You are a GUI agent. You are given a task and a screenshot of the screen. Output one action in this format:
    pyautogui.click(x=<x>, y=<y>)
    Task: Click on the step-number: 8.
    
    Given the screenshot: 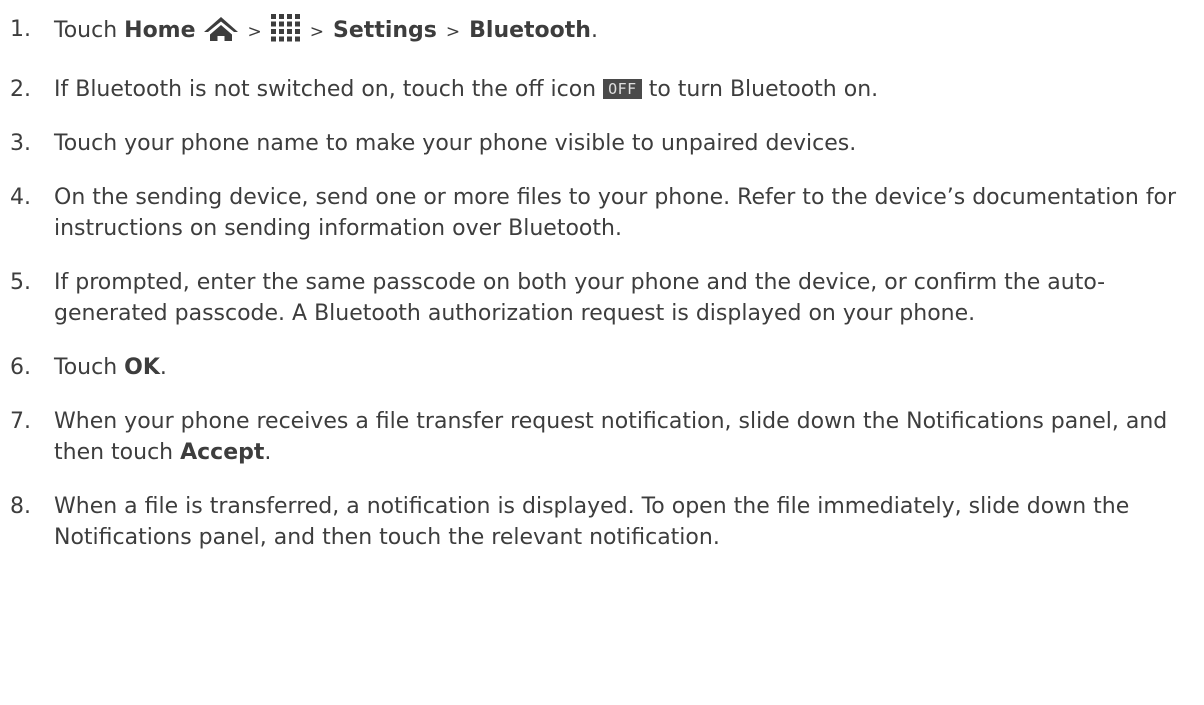 What is the action you would take?
    pyautogui.click(x=20, y=506)
    